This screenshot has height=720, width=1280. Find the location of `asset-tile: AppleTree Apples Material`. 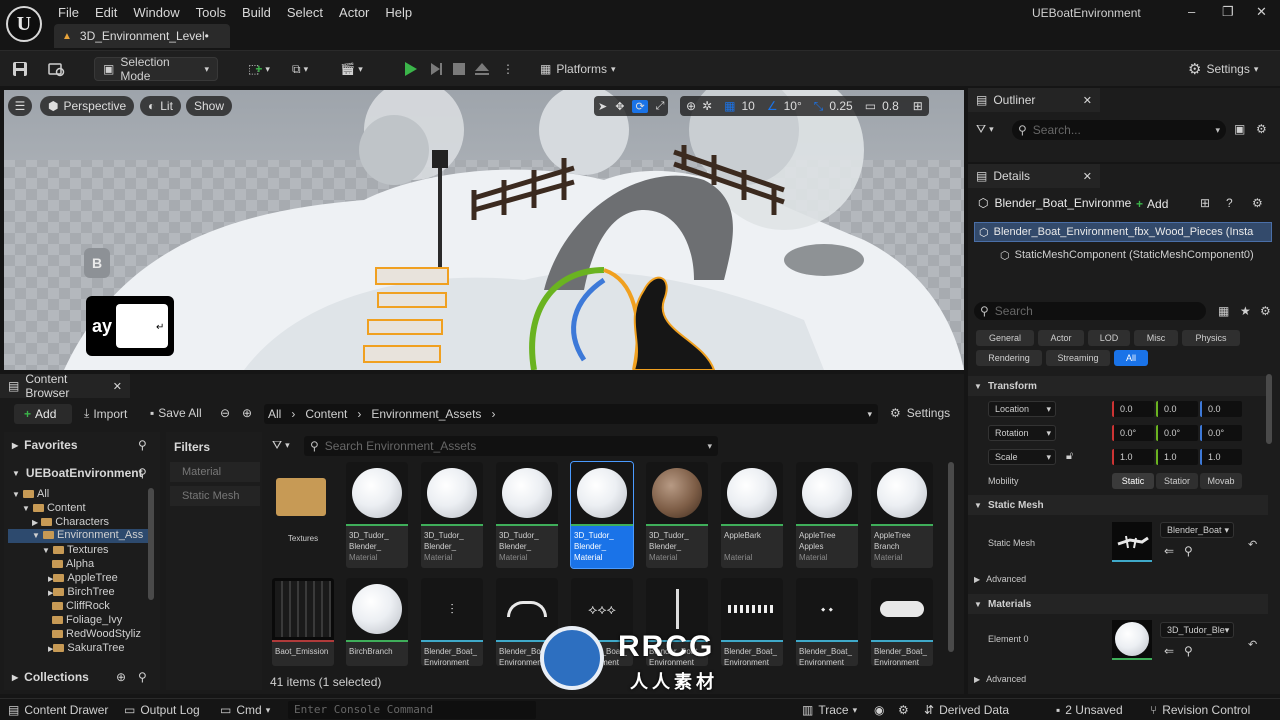

asset-tile: AppleTree Apples Material is located at coordinates (827, 515).